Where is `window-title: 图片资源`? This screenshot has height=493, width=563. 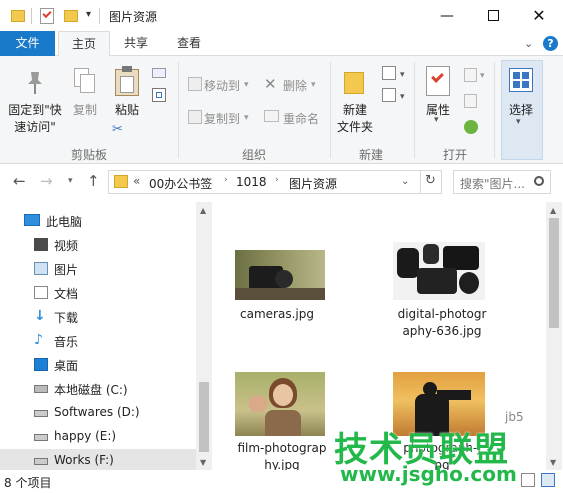 window-title: 图片资源 is located at coordinates (133, 17).